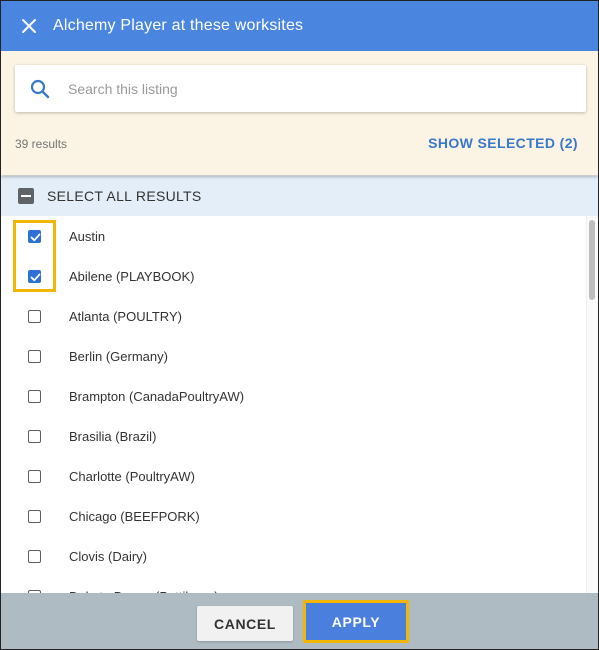 This screenshot has width=599, height=650. Describe the element at coordinates (134, 516) in the screenshot. I see `list-item-label: Chicago (BEEFPORK)` at that location.